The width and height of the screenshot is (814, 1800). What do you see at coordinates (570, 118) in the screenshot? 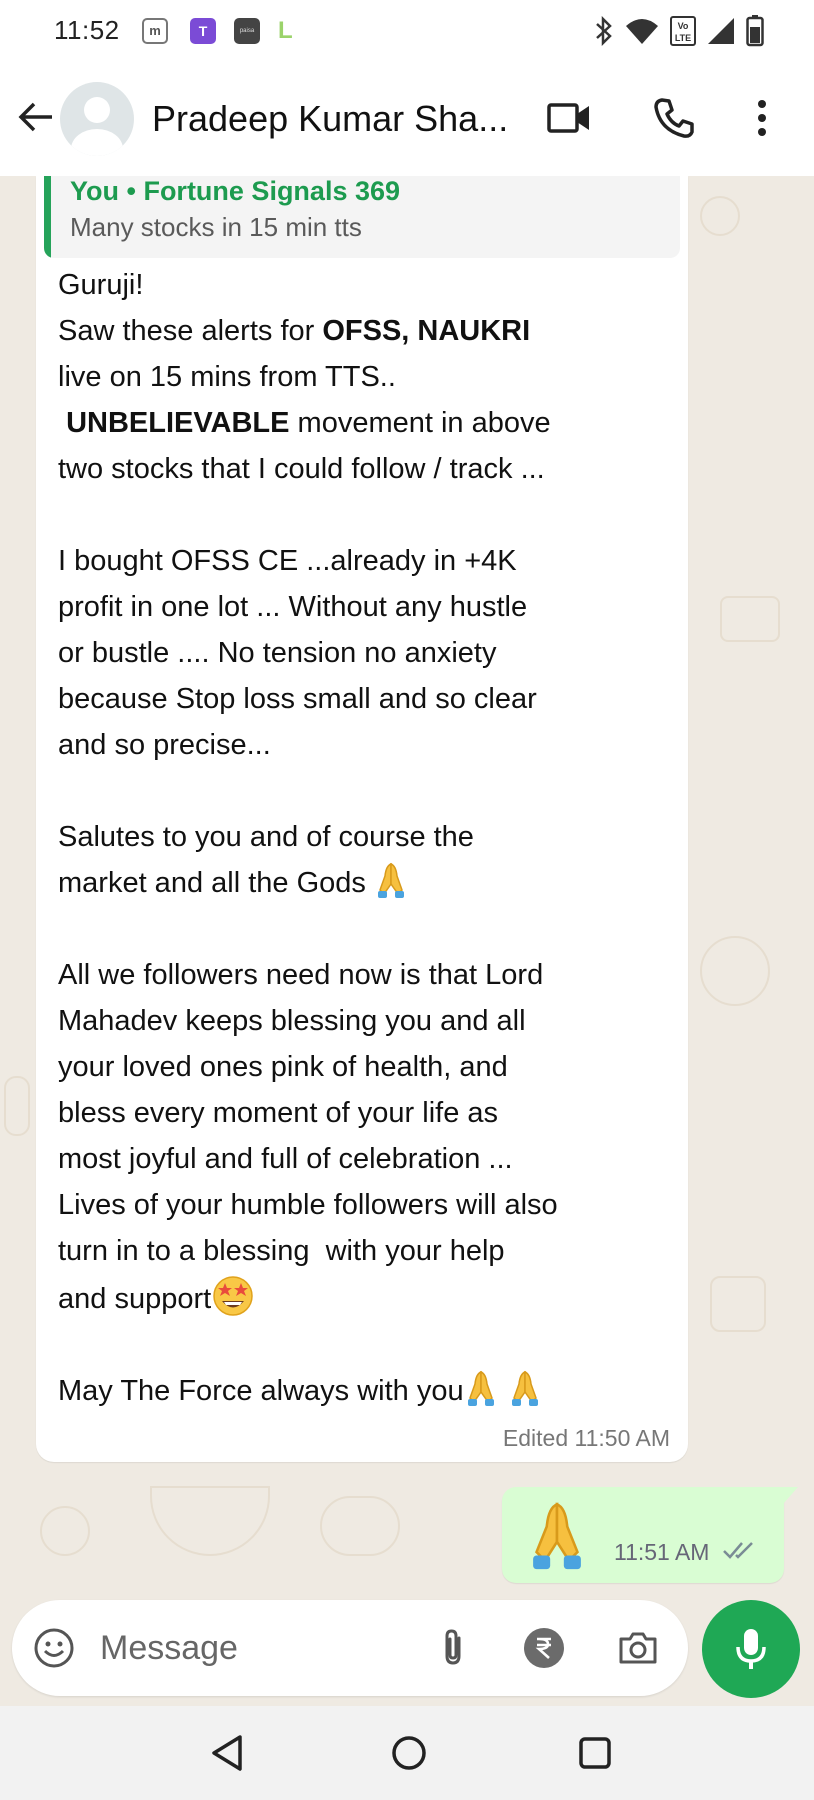
I see `video-call-icon` at bounding box center [570, 118].